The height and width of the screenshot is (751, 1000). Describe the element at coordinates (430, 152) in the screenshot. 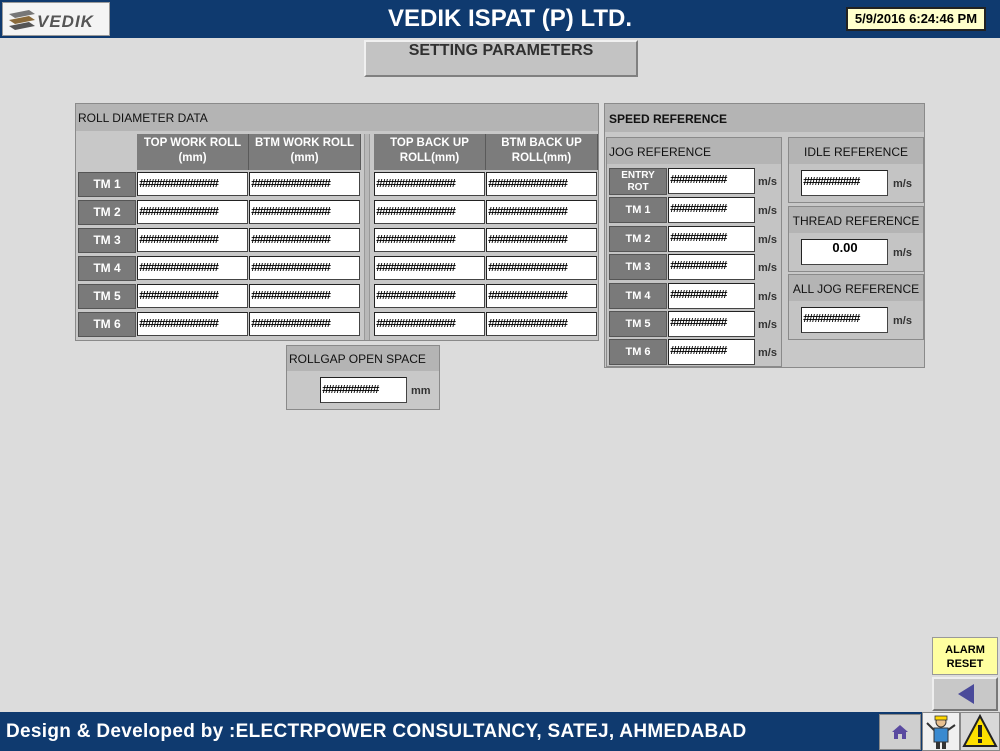

I see `col-header-top-backup-roll: TOP BACK UP ROLL(mm)` at that location.